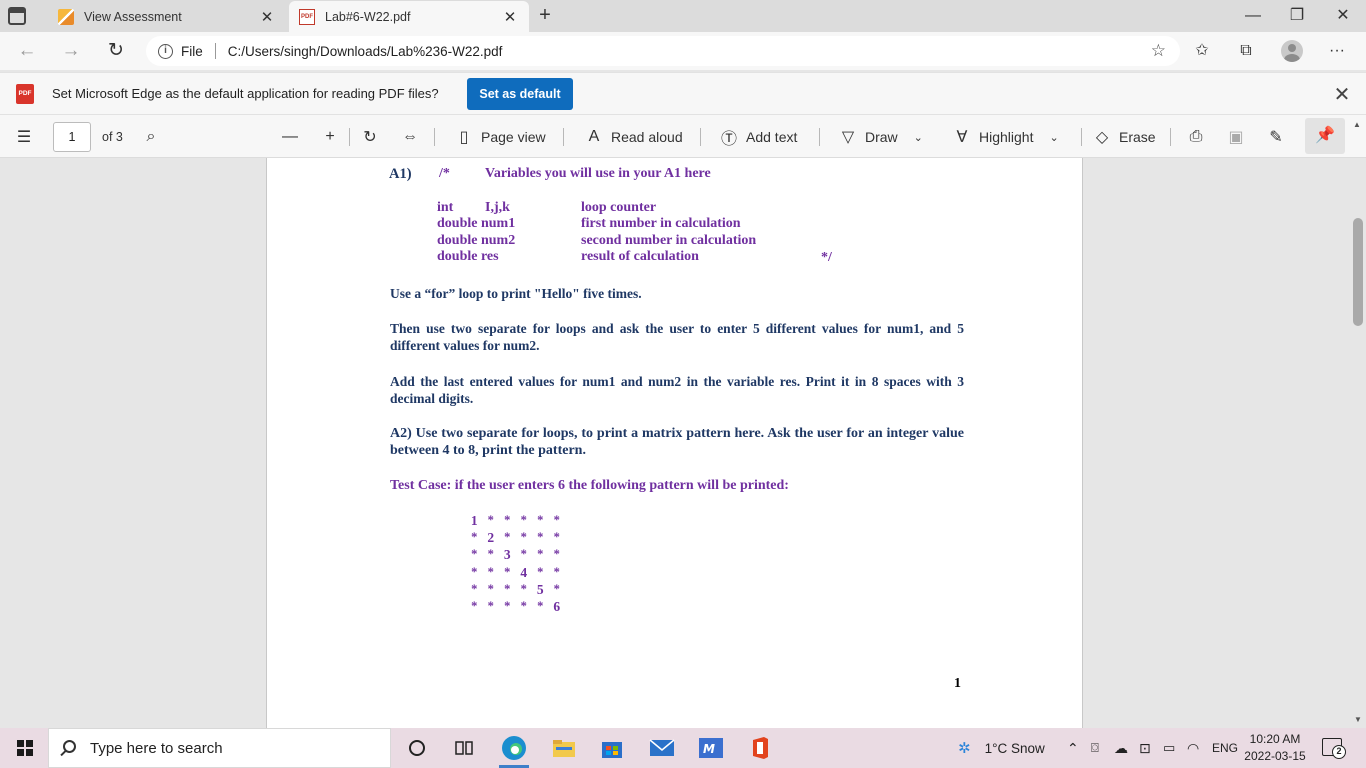 The width and height of the screenshot is (1366, 768). I want to click on profile-avatar, so click(1292, 51).